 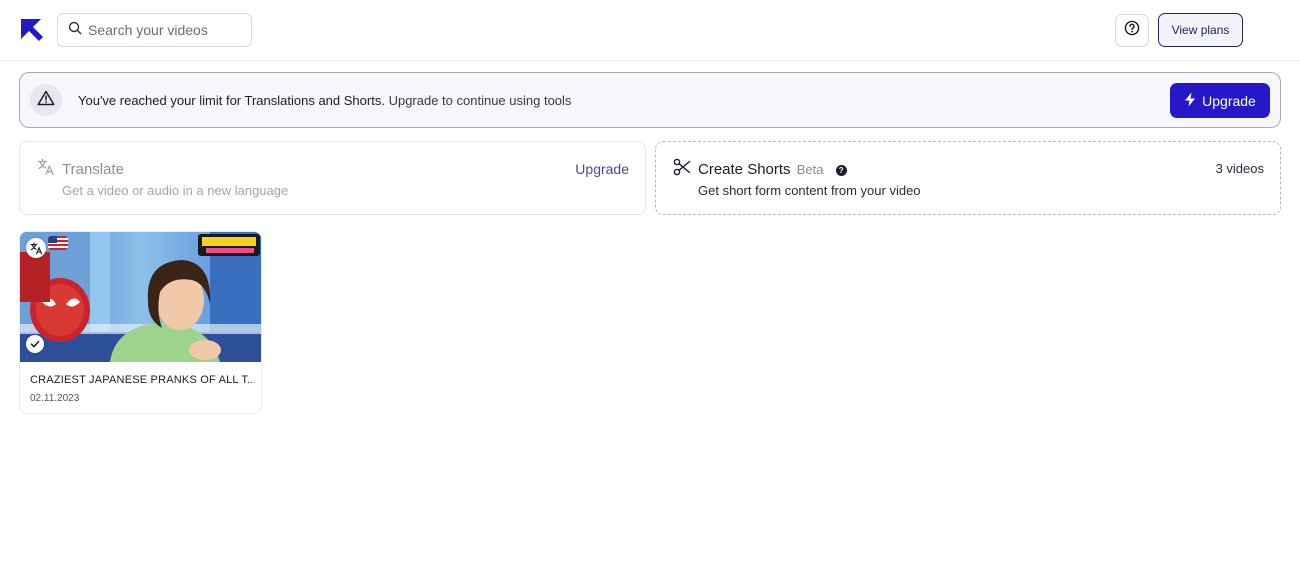 I want to click on us-flag-icon, so click(x=58, y=243).